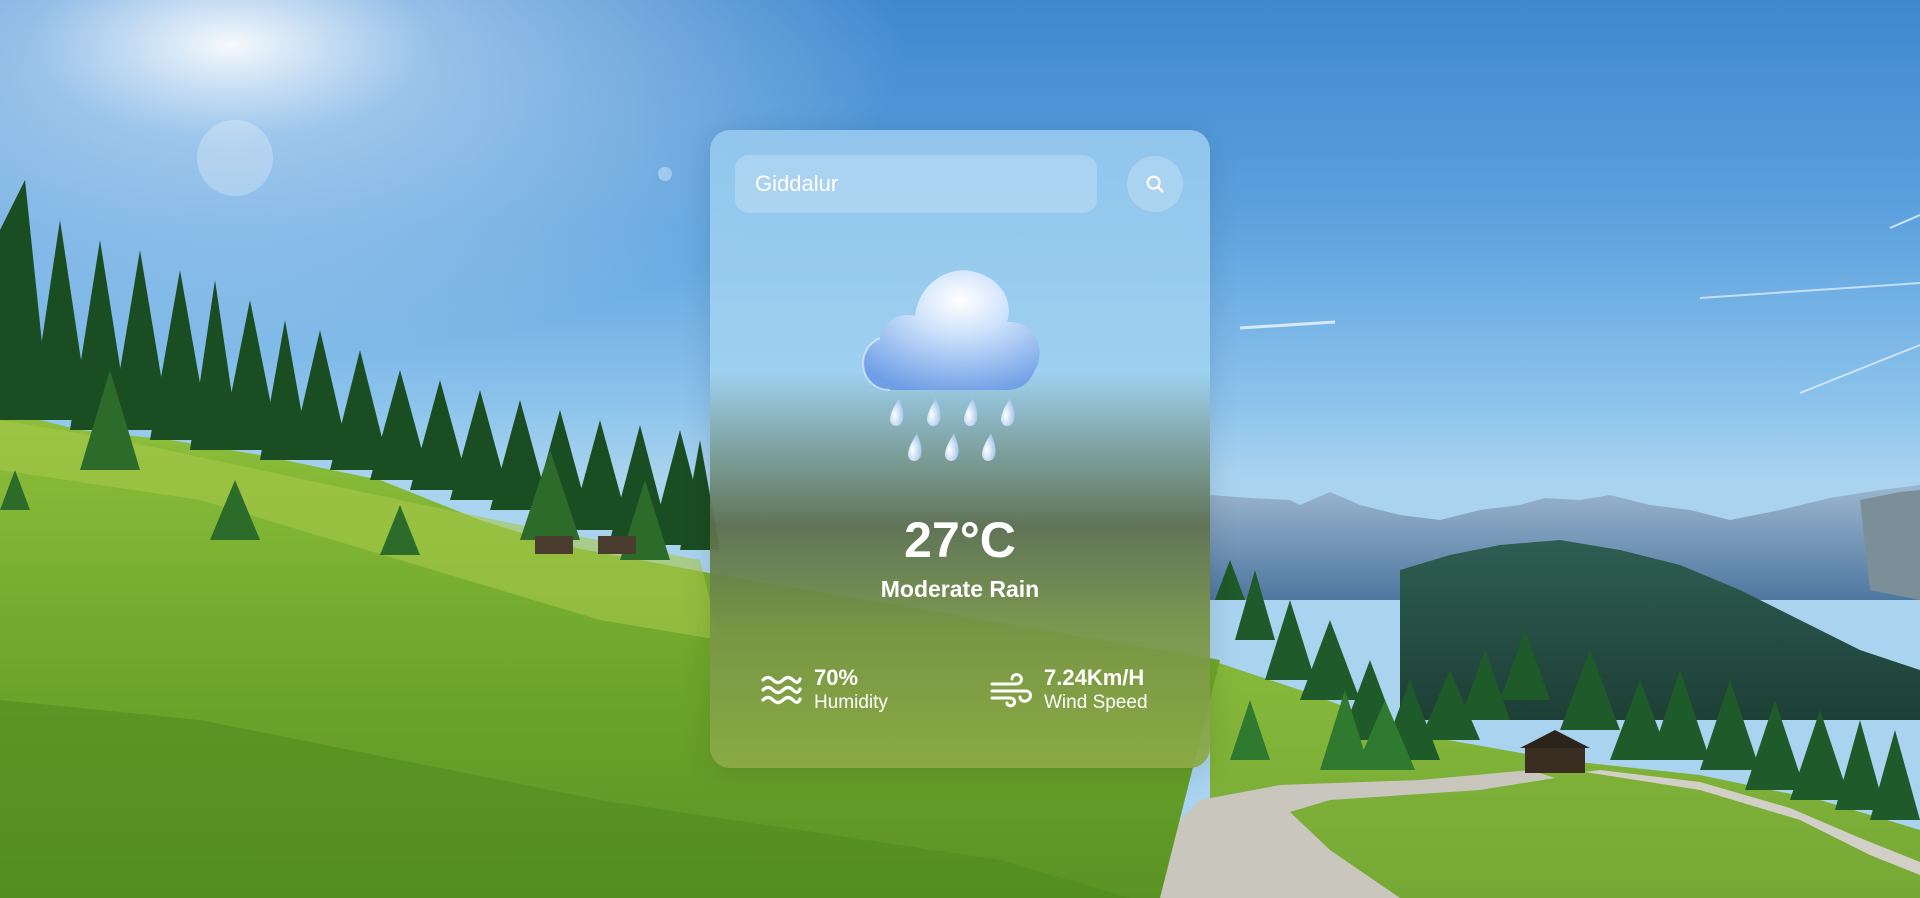  I want to click on humidity-value: 70%, so click(836, 677).